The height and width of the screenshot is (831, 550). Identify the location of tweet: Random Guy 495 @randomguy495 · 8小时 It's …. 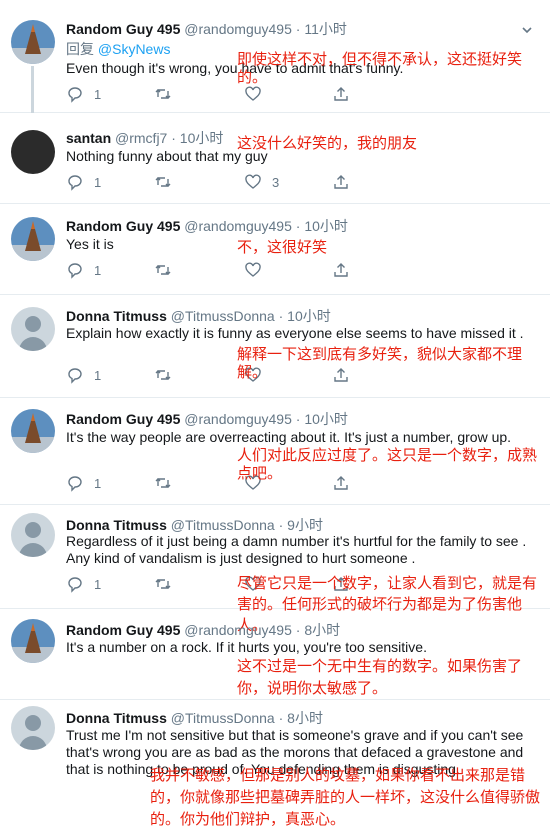
(275, 654).